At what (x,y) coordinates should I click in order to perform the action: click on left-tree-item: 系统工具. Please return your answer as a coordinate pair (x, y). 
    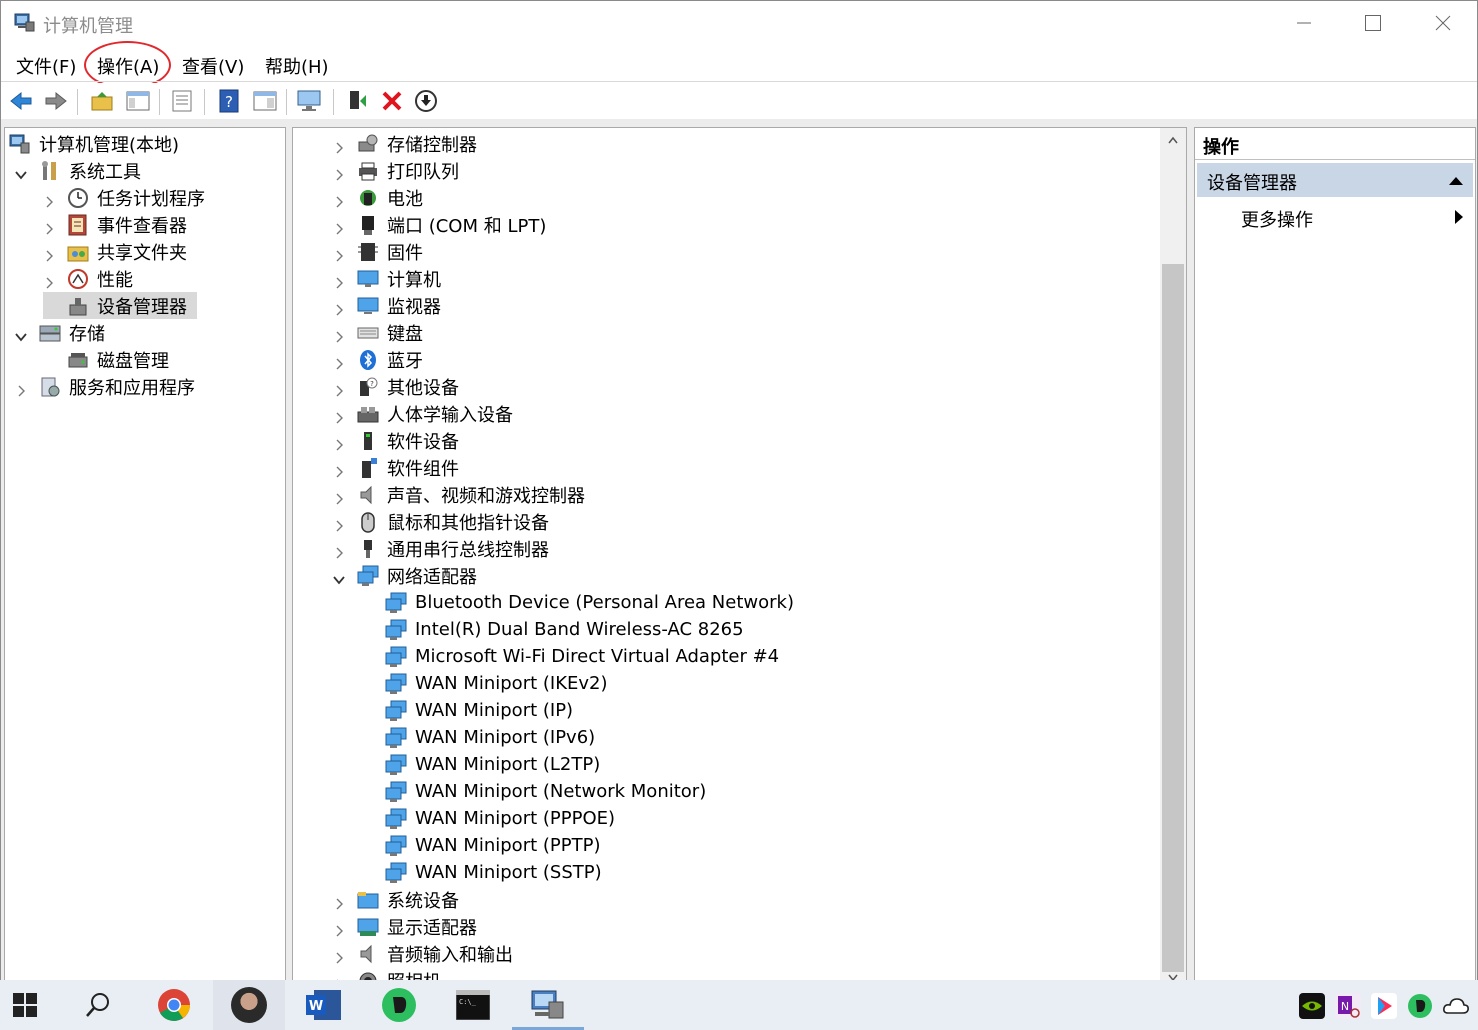
    Looking at the image, I should click on (78, 170).